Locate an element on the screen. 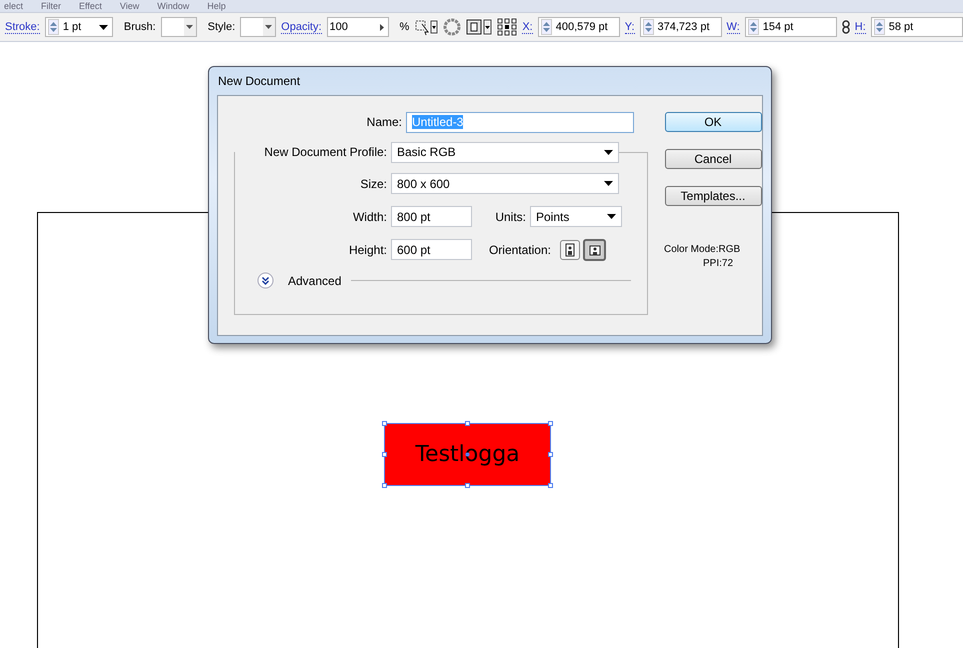 The image size is (963, 648). width-field: 800 pt is located at coordinates (431, 216).